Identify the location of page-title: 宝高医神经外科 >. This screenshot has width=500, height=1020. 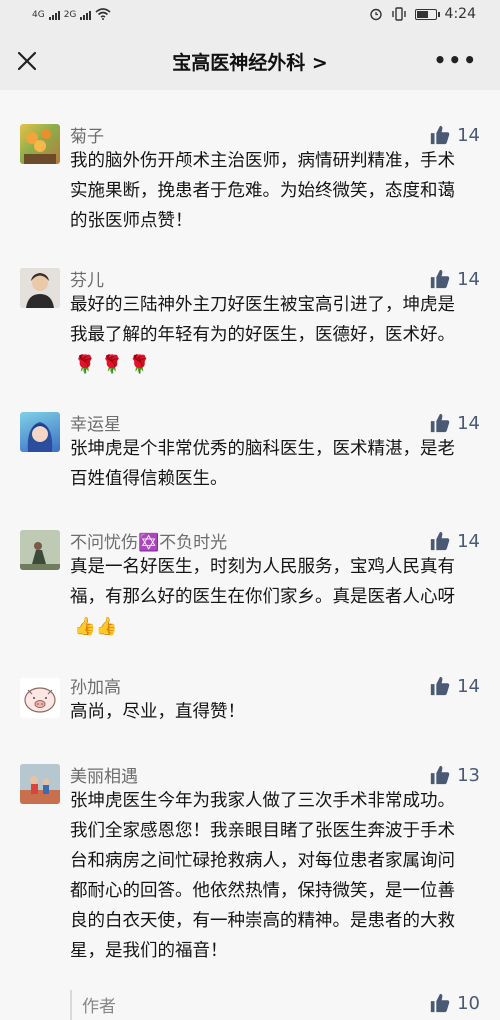
(250, 61).